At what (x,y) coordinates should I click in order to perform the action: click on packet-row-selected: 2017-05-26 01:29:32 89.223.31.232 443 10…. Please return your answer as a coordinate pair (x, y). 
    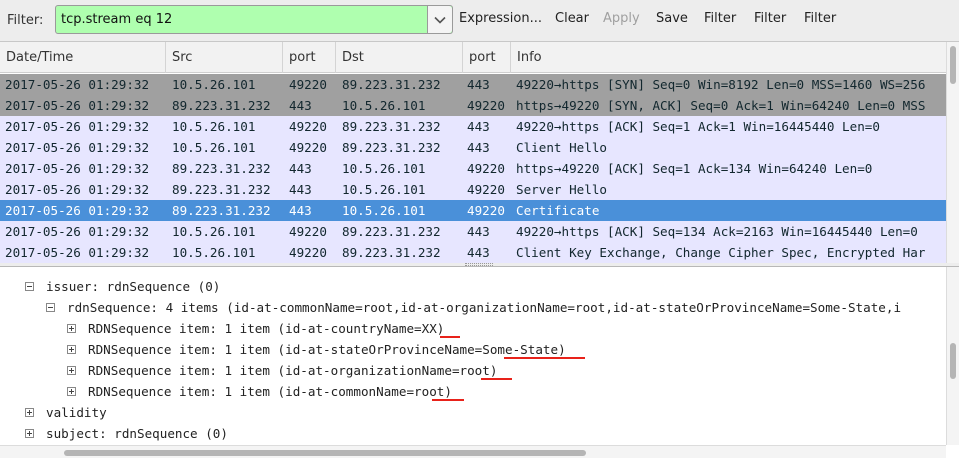
    Looking at the image, I should click on (473, 210).